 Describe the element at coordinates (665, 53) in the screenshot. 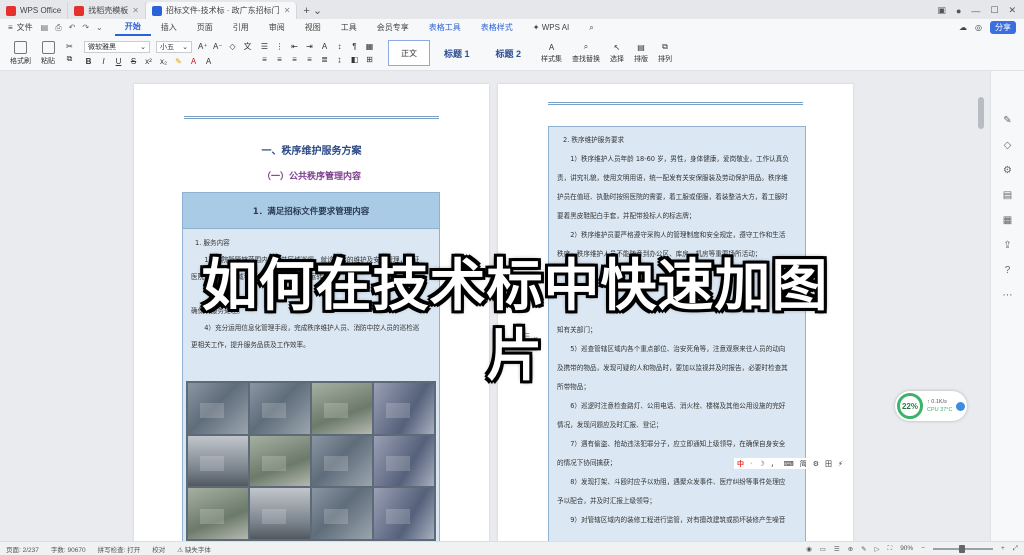

I see `arrange-button: ⧉ 排列` at that location.